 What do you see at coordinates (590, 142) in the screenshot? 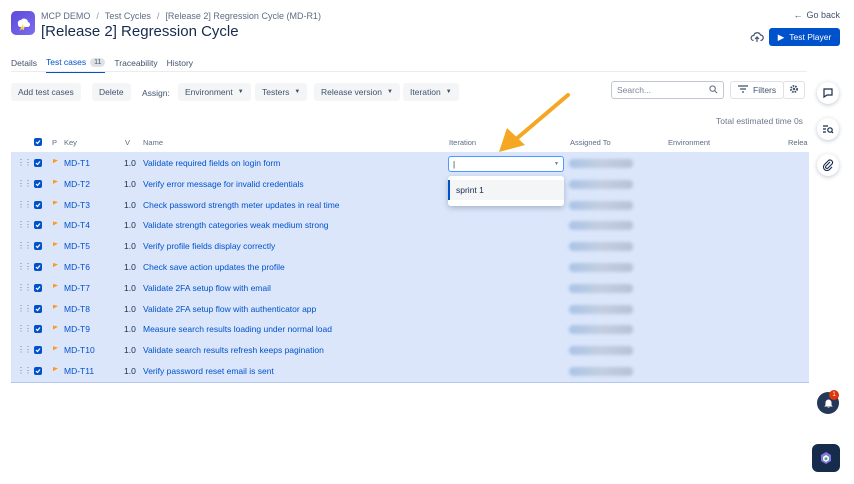
I see `col-header-assigned-to: Assigned To` at bounding box center [590, 142].